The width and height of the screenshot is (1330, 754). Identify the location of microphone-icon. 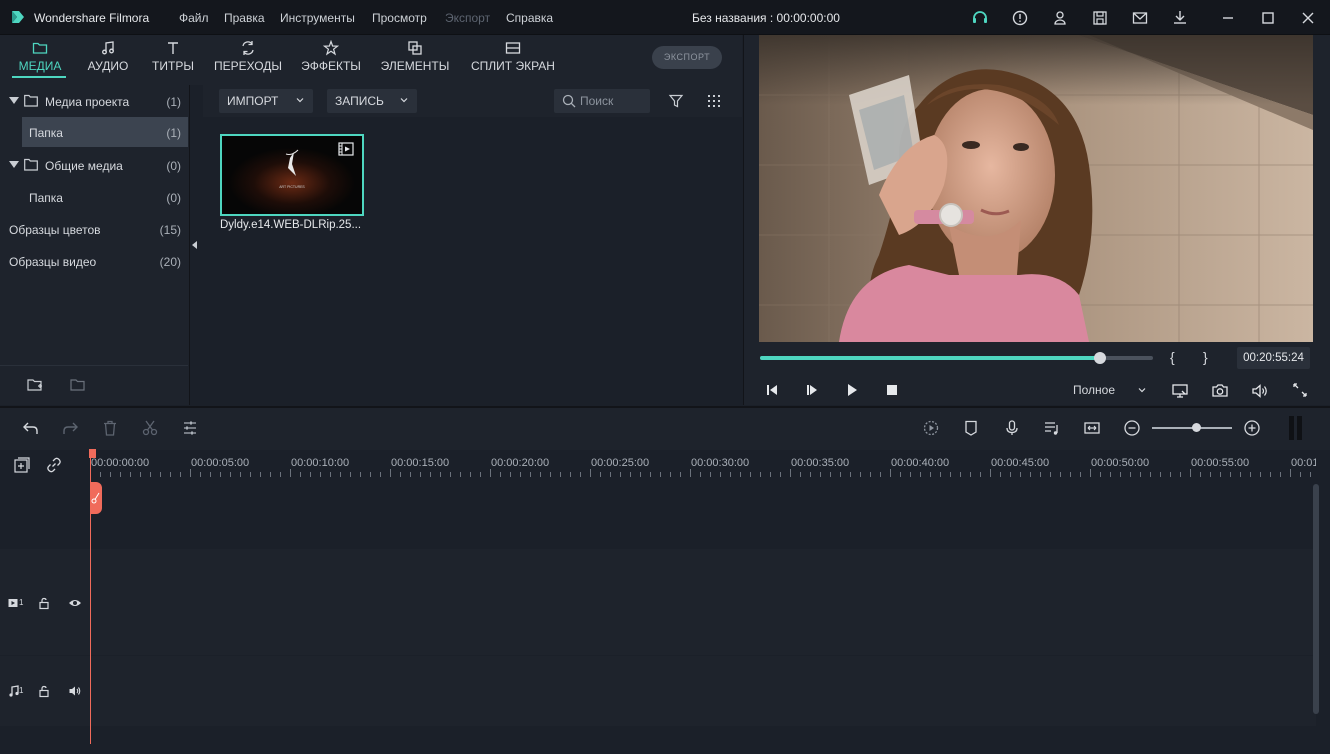
(1012, 428).